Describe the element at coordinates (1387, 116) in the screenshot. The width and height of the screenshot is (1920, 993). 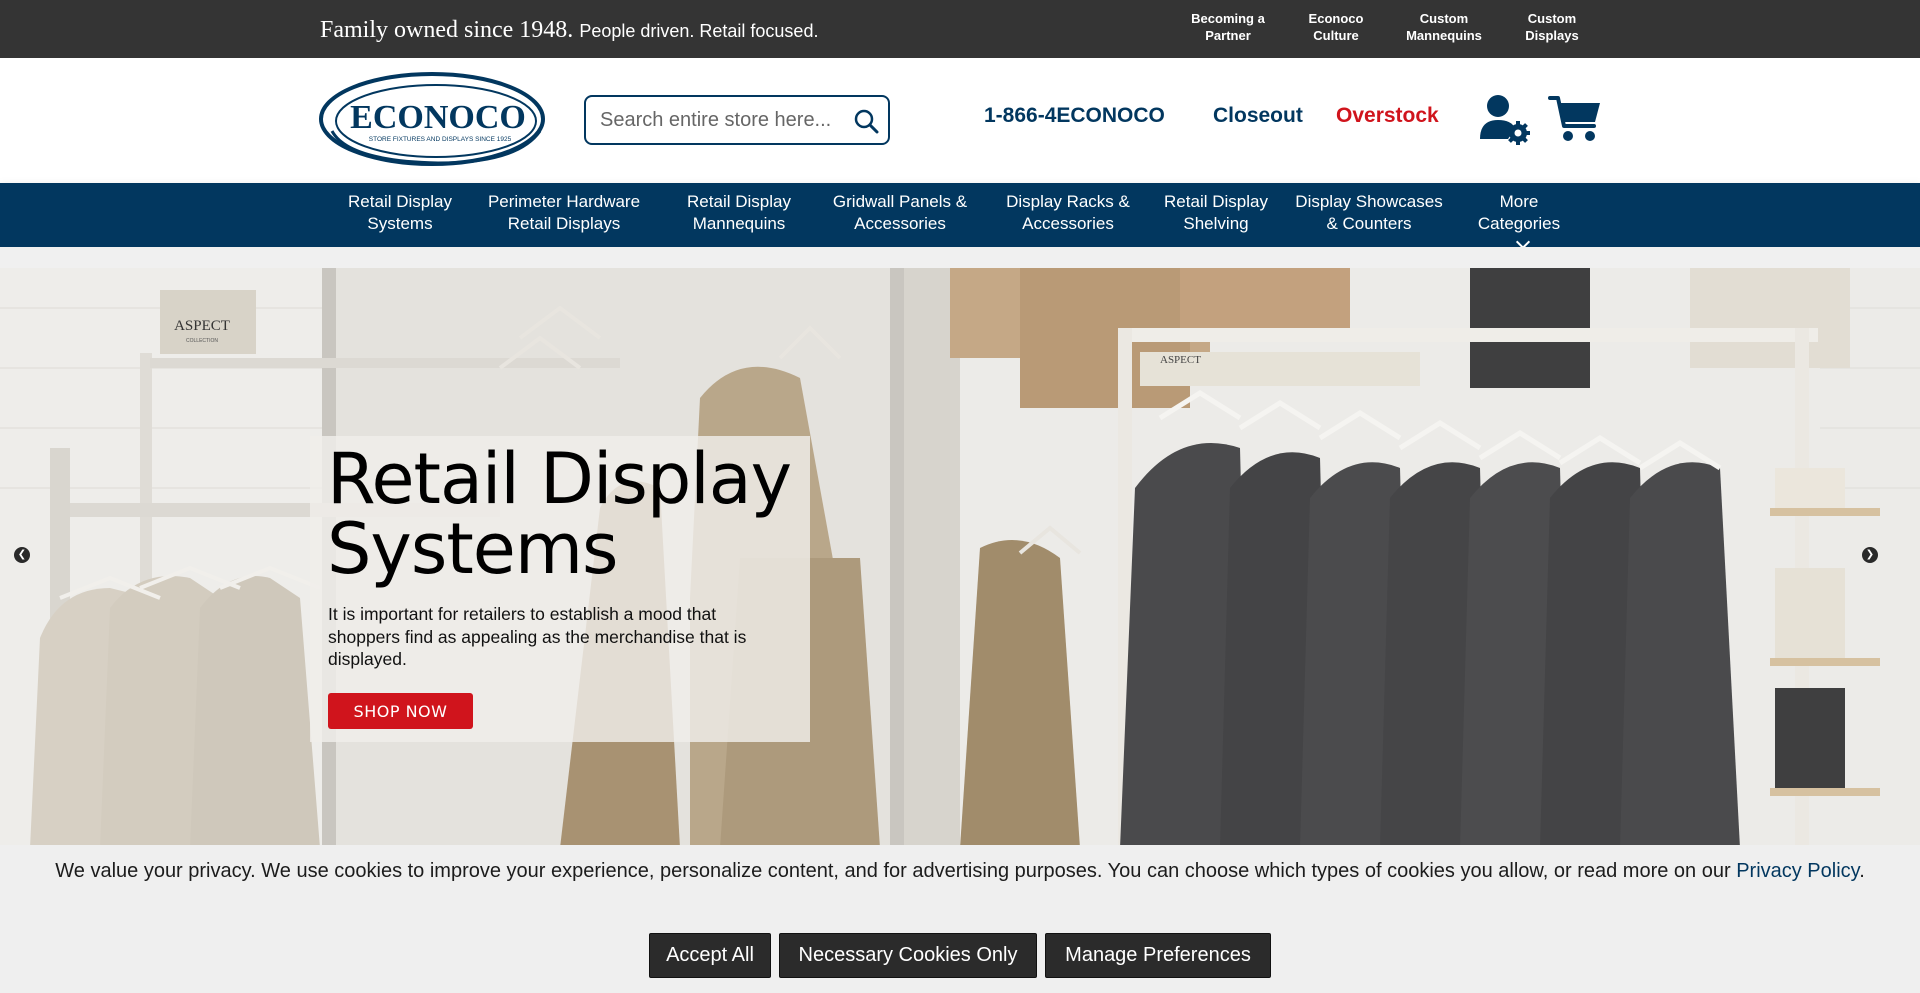
I see `overstock-link: Overstock` at that location.